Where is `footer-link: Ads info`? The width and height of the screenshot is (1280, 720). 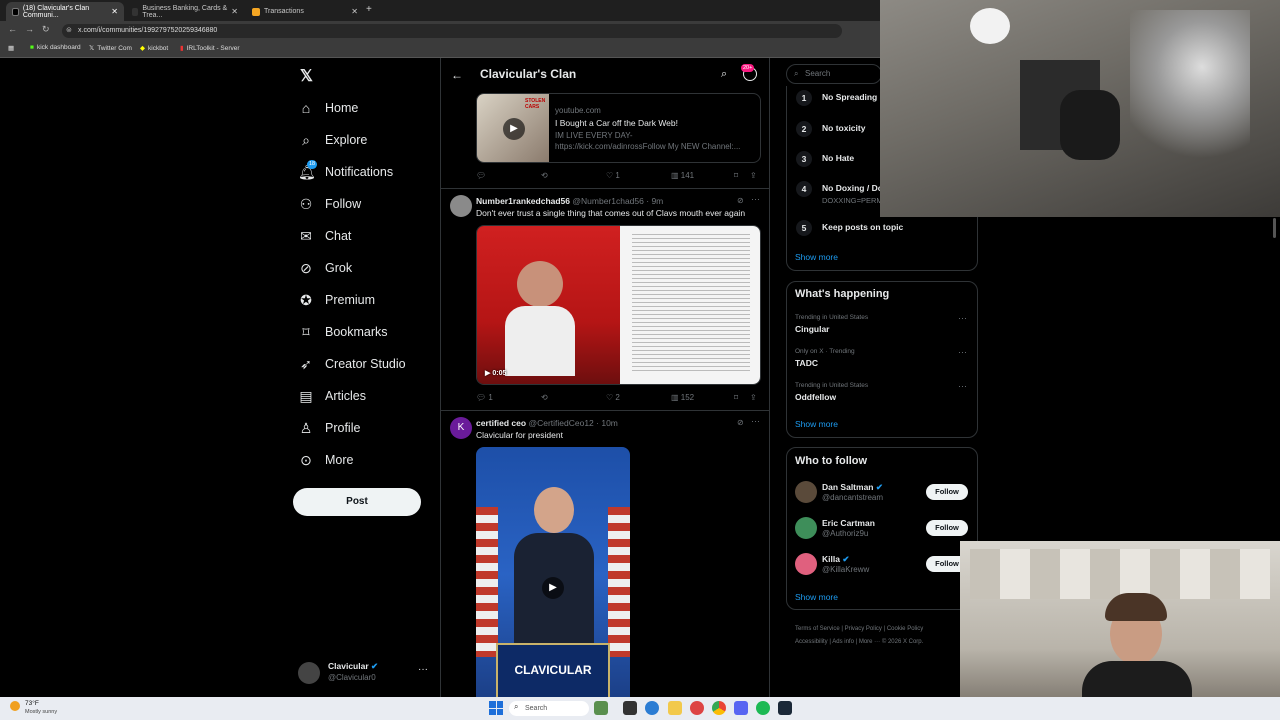
footer-link: Ads info is located at coordinates (843, 642).